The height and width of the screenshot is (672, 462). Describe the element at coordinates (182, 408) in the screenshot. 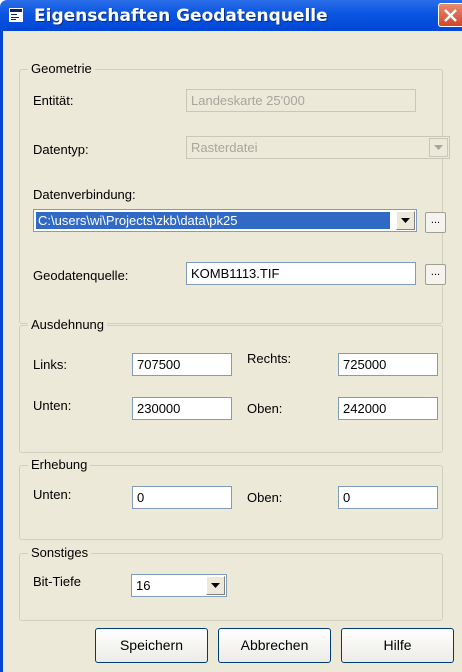

I see `ausdehnung-unten-field: 230000` at that location.